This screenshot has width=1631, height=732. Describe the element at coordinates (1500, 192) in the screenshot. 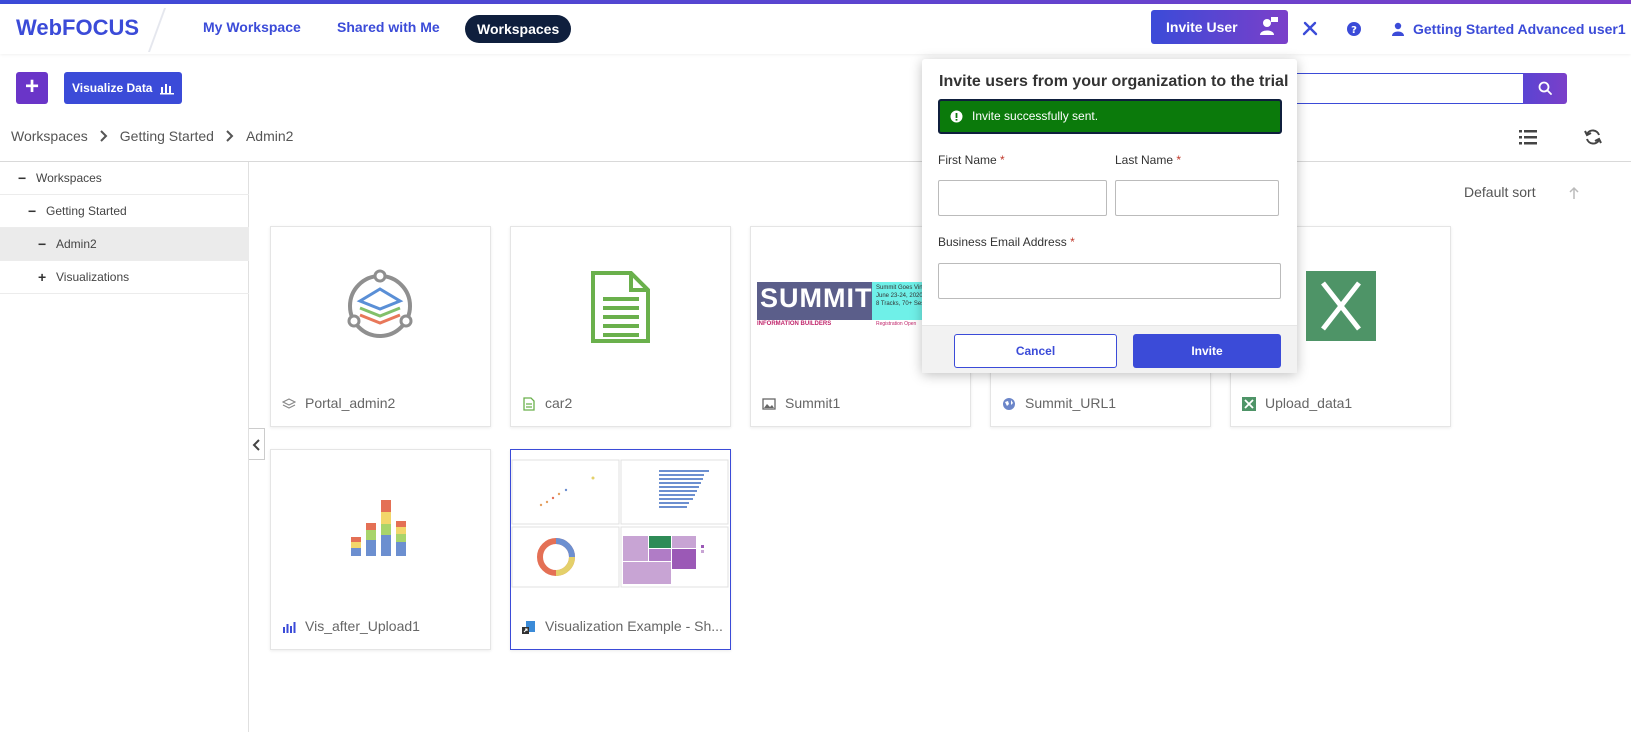

I see `sort-dropdown: Default sort` at that location.